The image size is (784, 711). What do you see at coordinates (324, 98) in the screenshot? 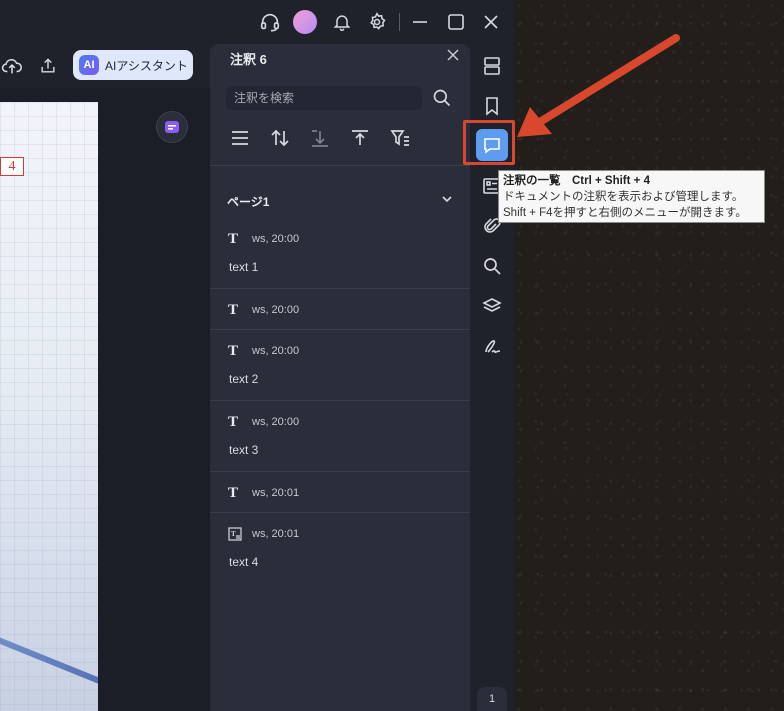
I see `annotation-search-input` at bounding box center [324, 98].